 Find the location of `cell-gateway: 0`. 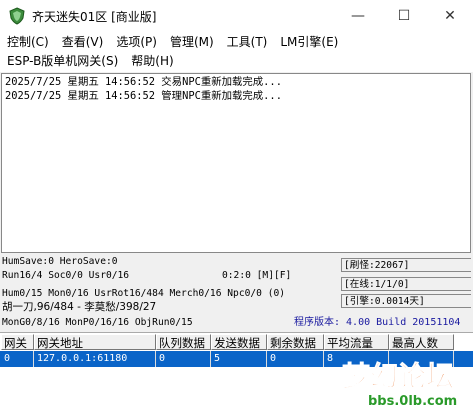

cell-gateway: 0 is located at coordinates (17, 359).